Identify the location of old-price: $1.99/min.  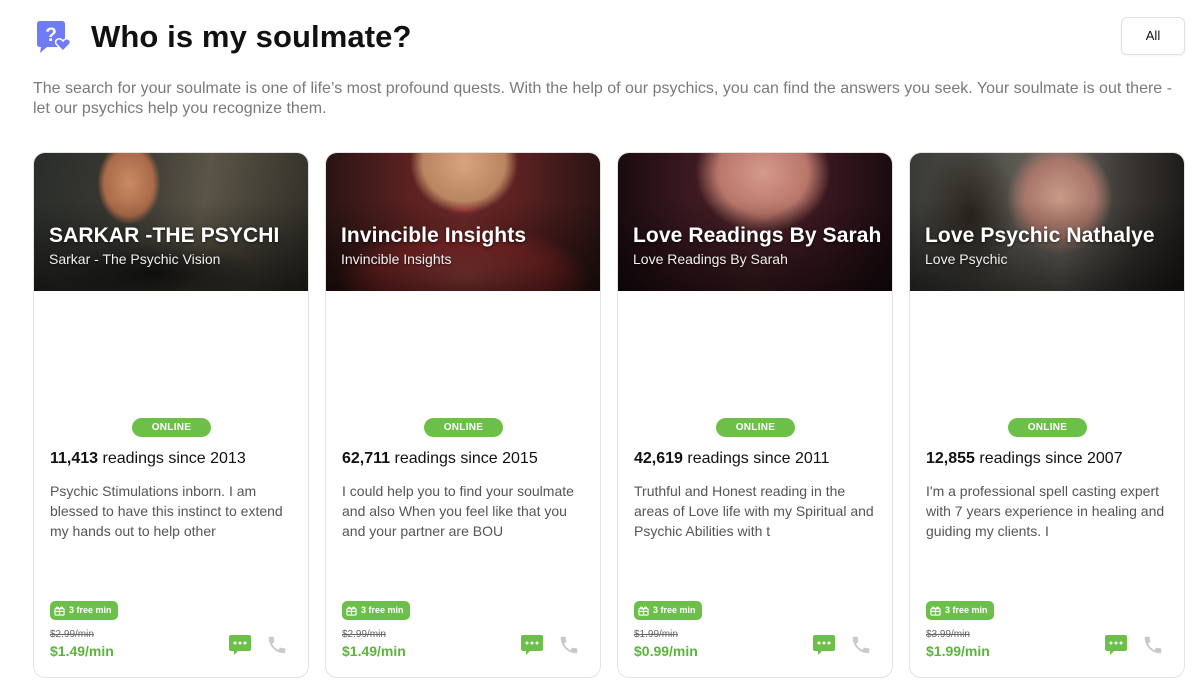
(656, 634).